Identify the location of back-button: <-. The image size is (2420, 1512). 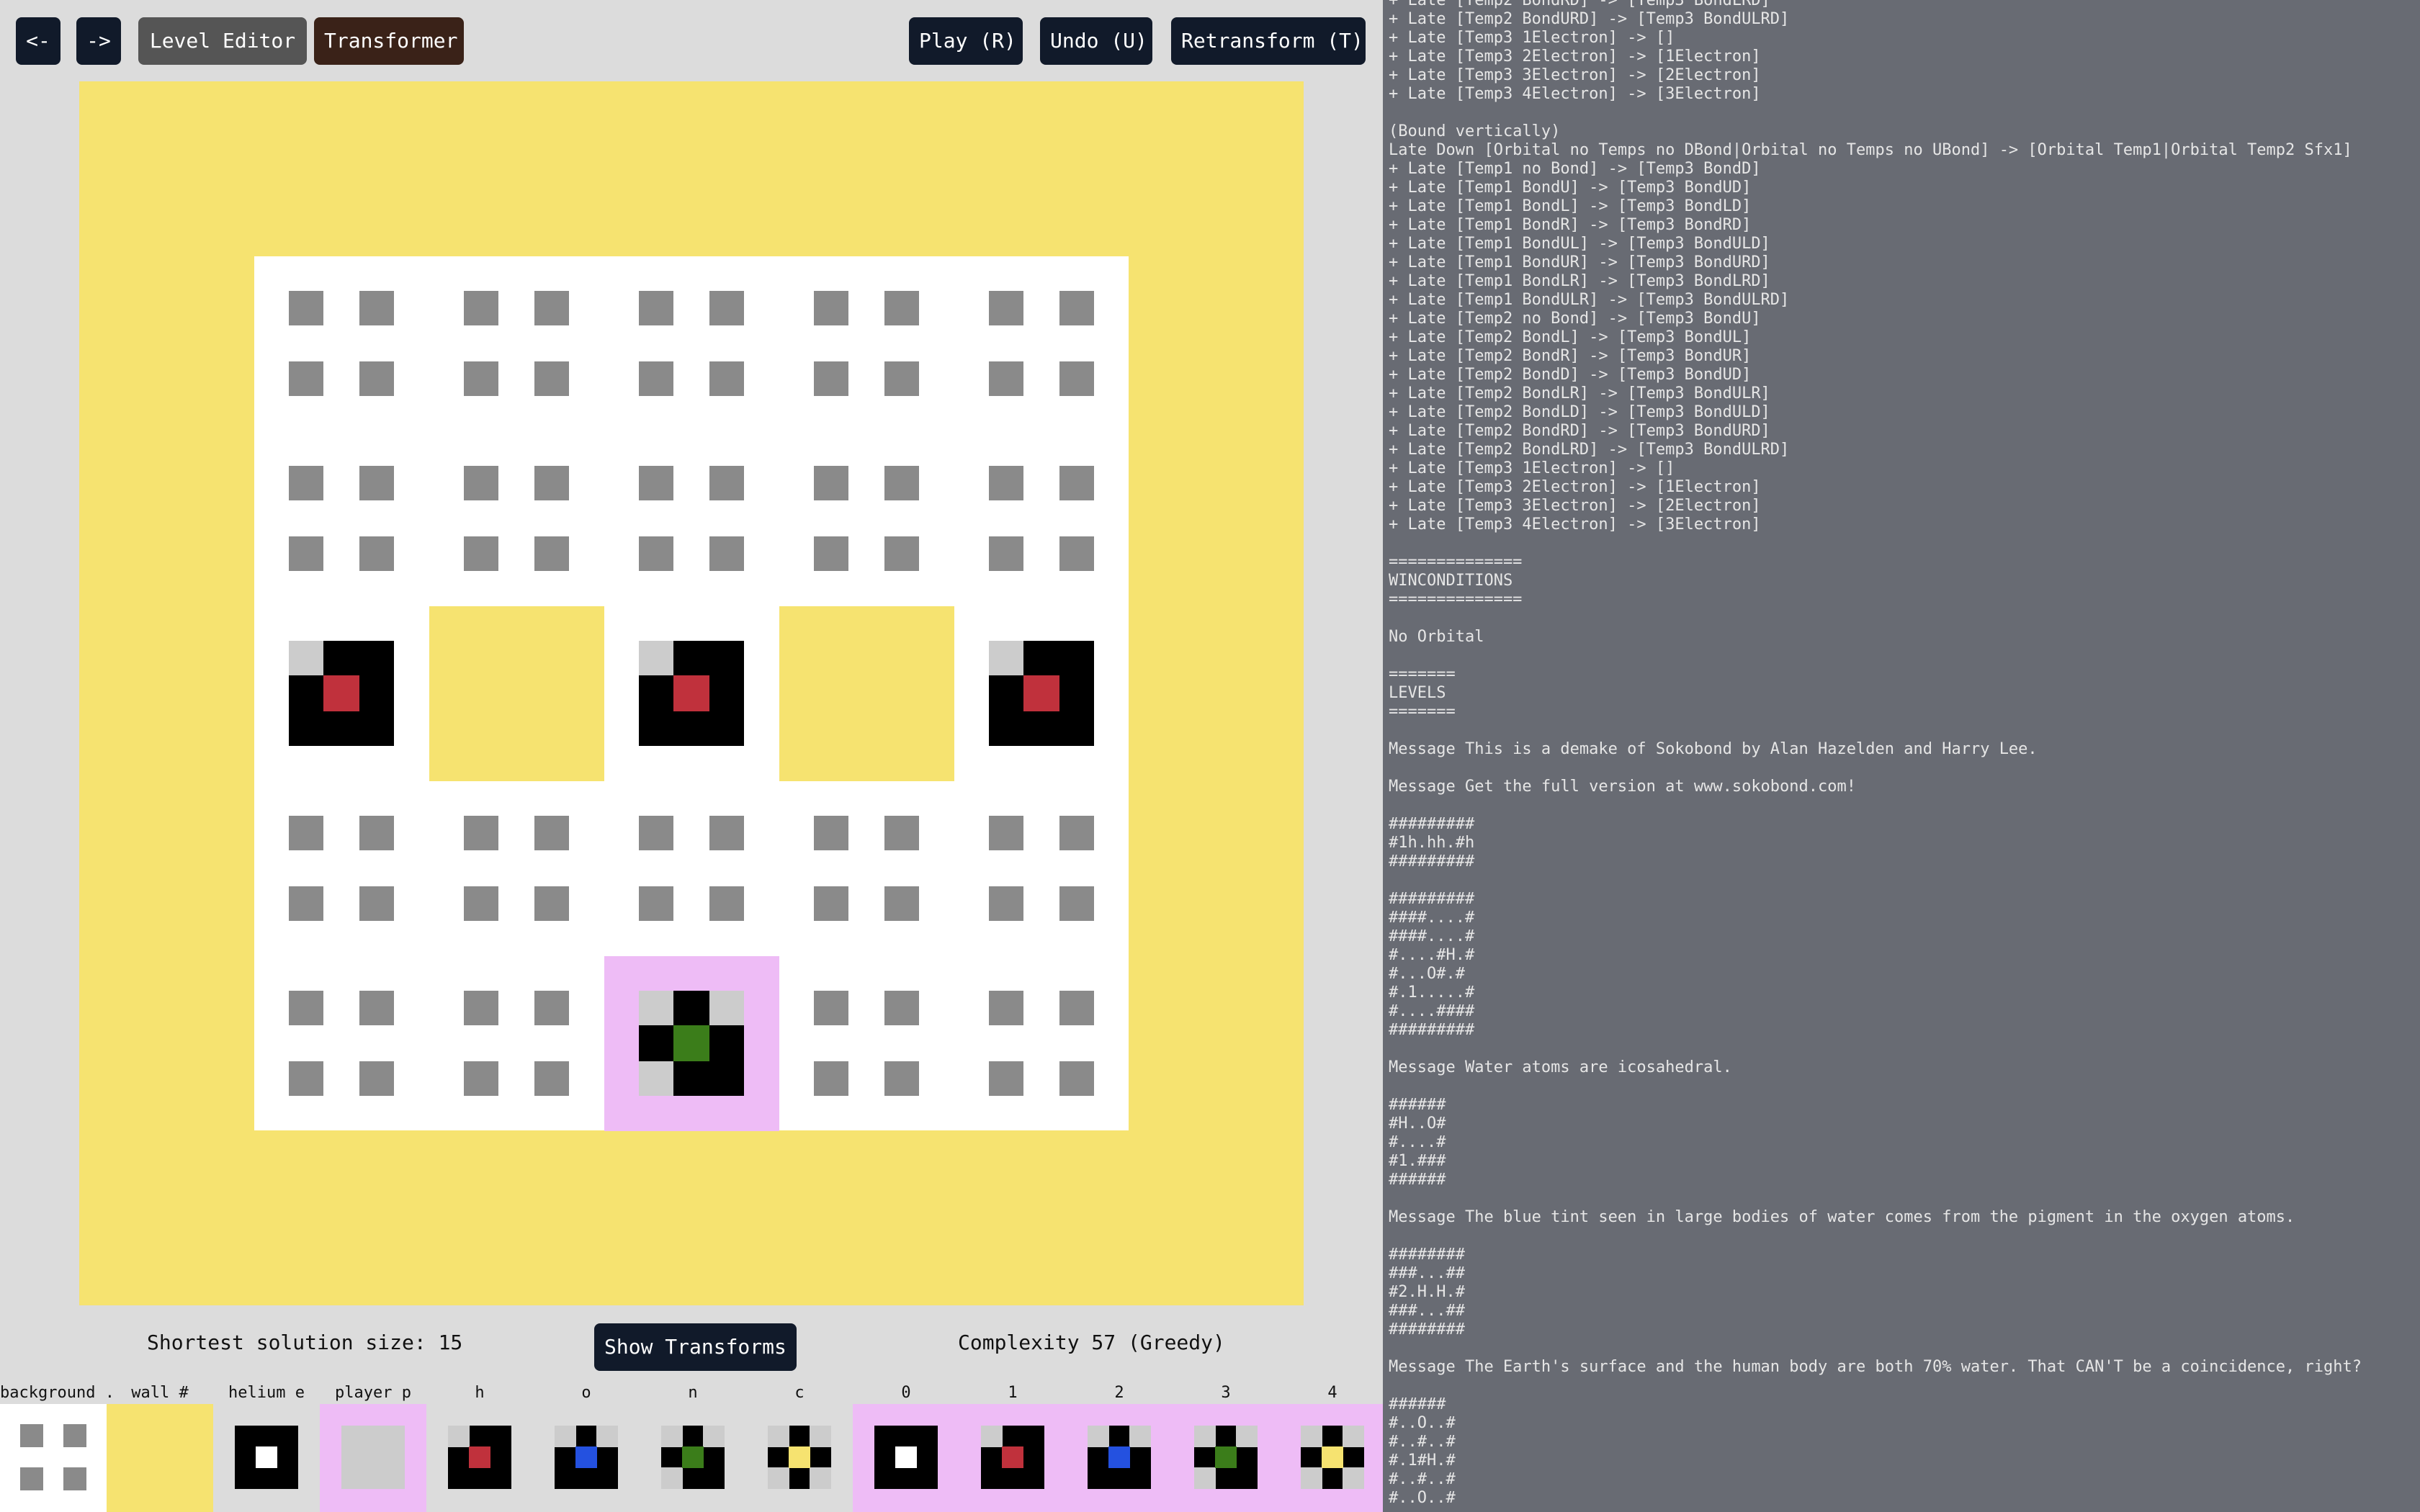
(38, 41).